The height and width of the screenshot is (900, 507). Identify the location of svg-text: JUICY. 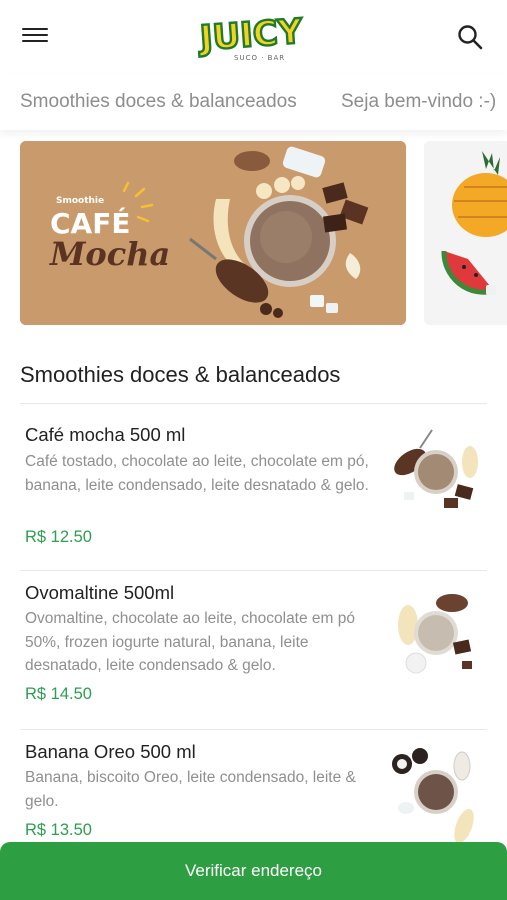
(250, 35).